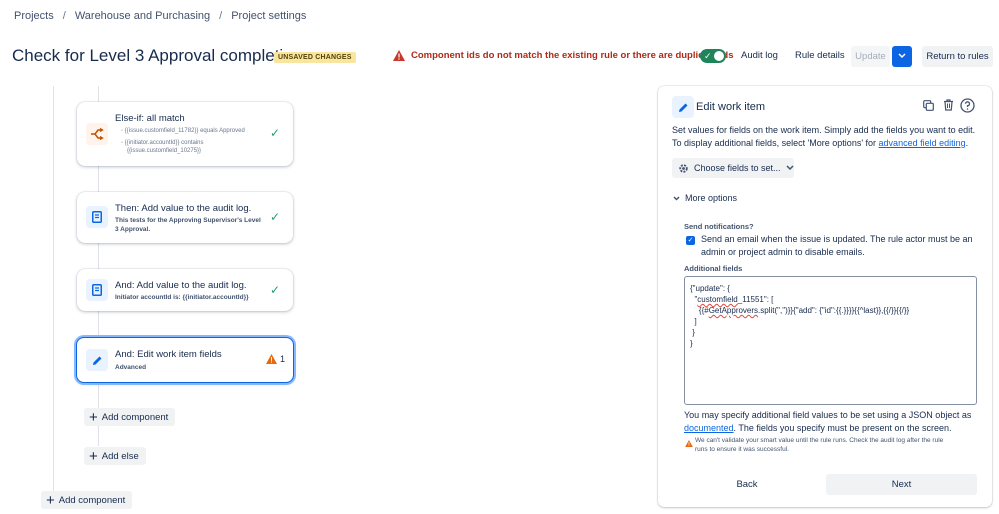 The height and width of the screenshot is (514, 999). Describe the element at coordinates (709, 428) in the screenshot. I see `documented-link: documented` at that location.